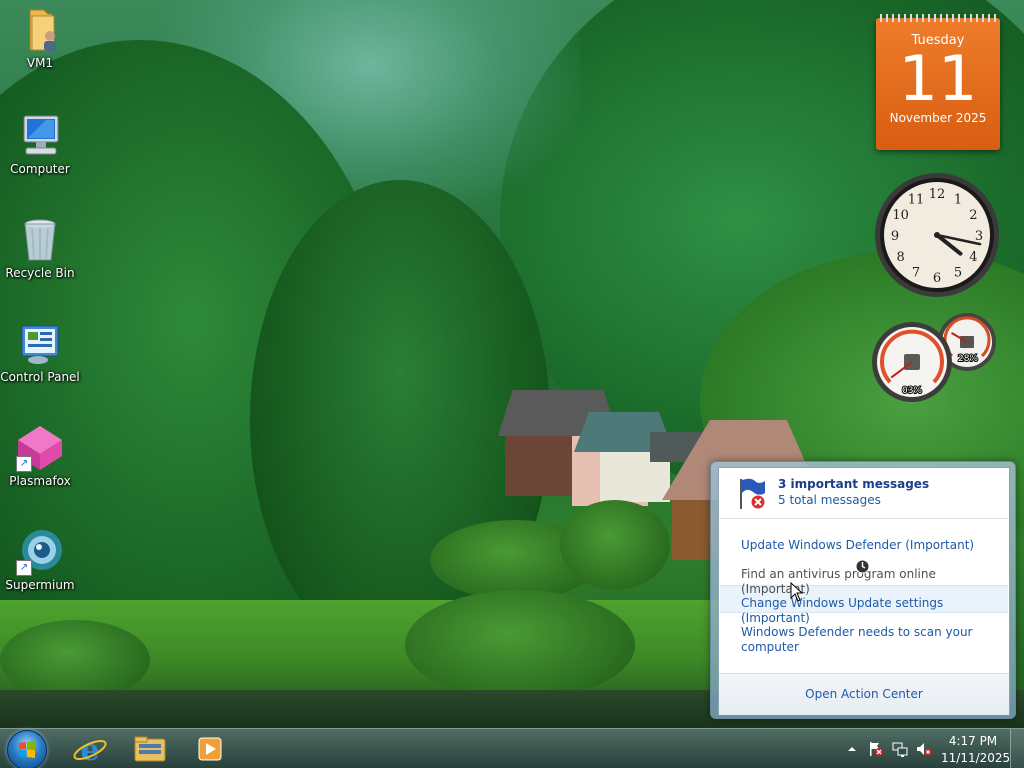 The height and width of the screenshot is (768, 1024). What do you see at coordinates (871, 545) in the screenshot?
I see `message-update-defender: Update Windows Defender (Important)` at bounding box center [871, 545].